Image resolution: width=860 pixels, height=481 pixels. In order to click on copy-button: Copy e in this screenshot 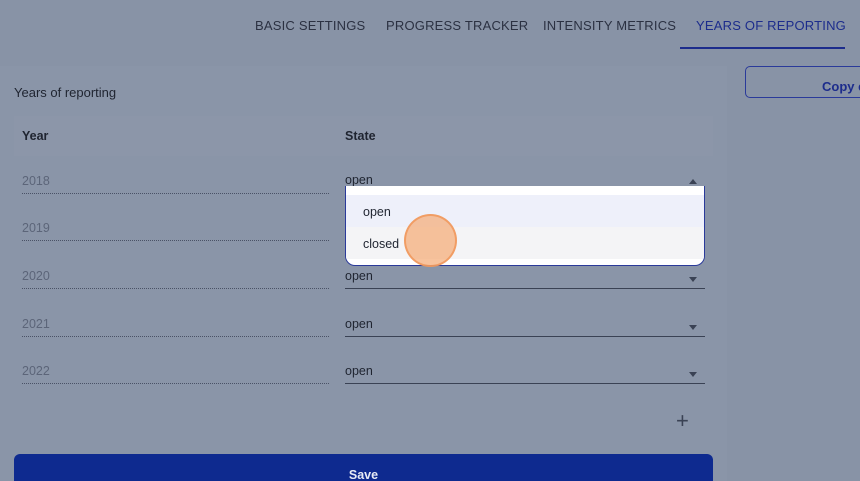, I will do `click(802, 82)`.